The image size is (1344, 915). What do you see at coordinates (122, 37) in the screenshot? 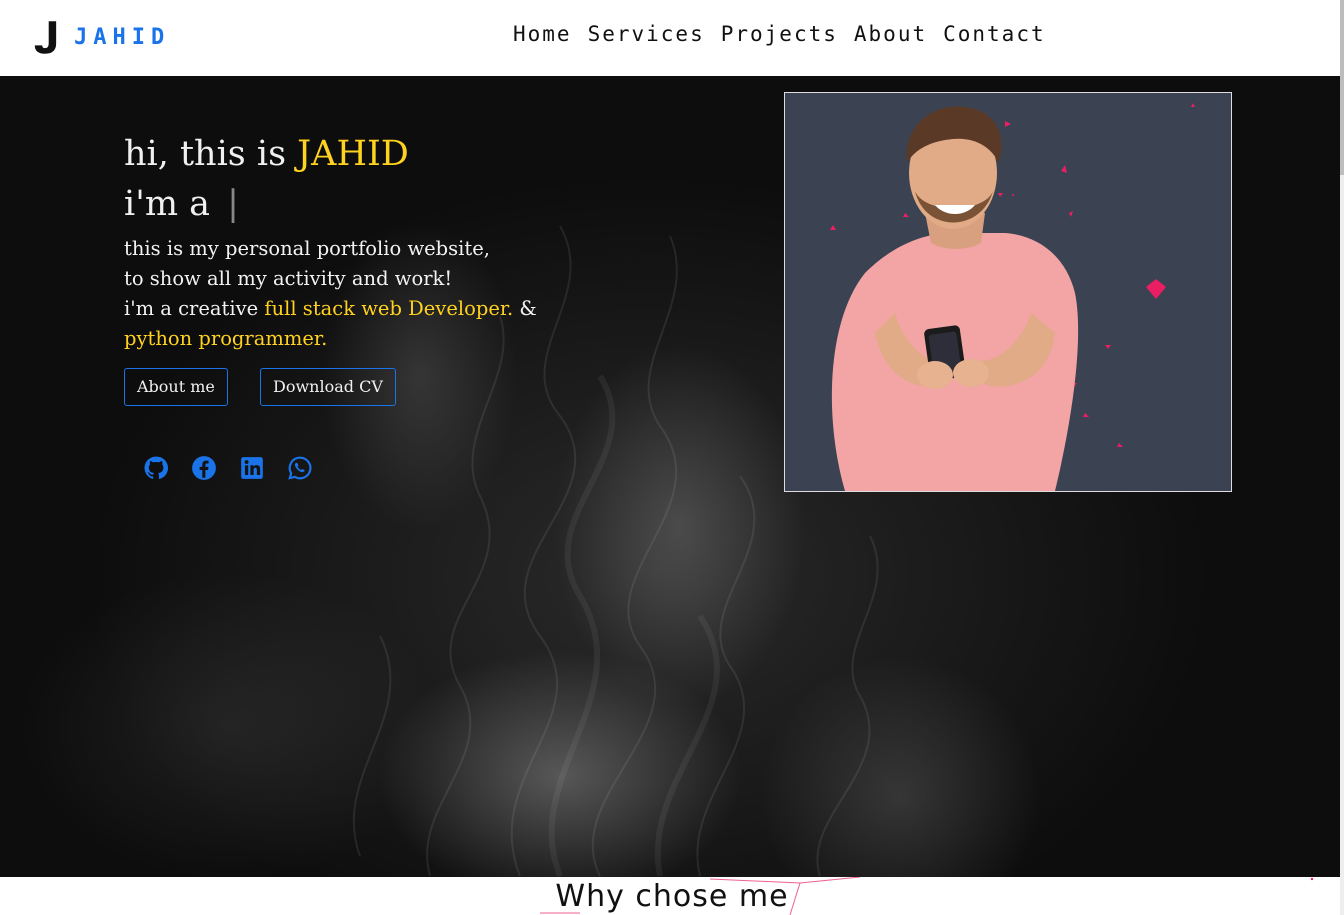
I see `brand-name: JAHID` at bounding box center [122, 37].